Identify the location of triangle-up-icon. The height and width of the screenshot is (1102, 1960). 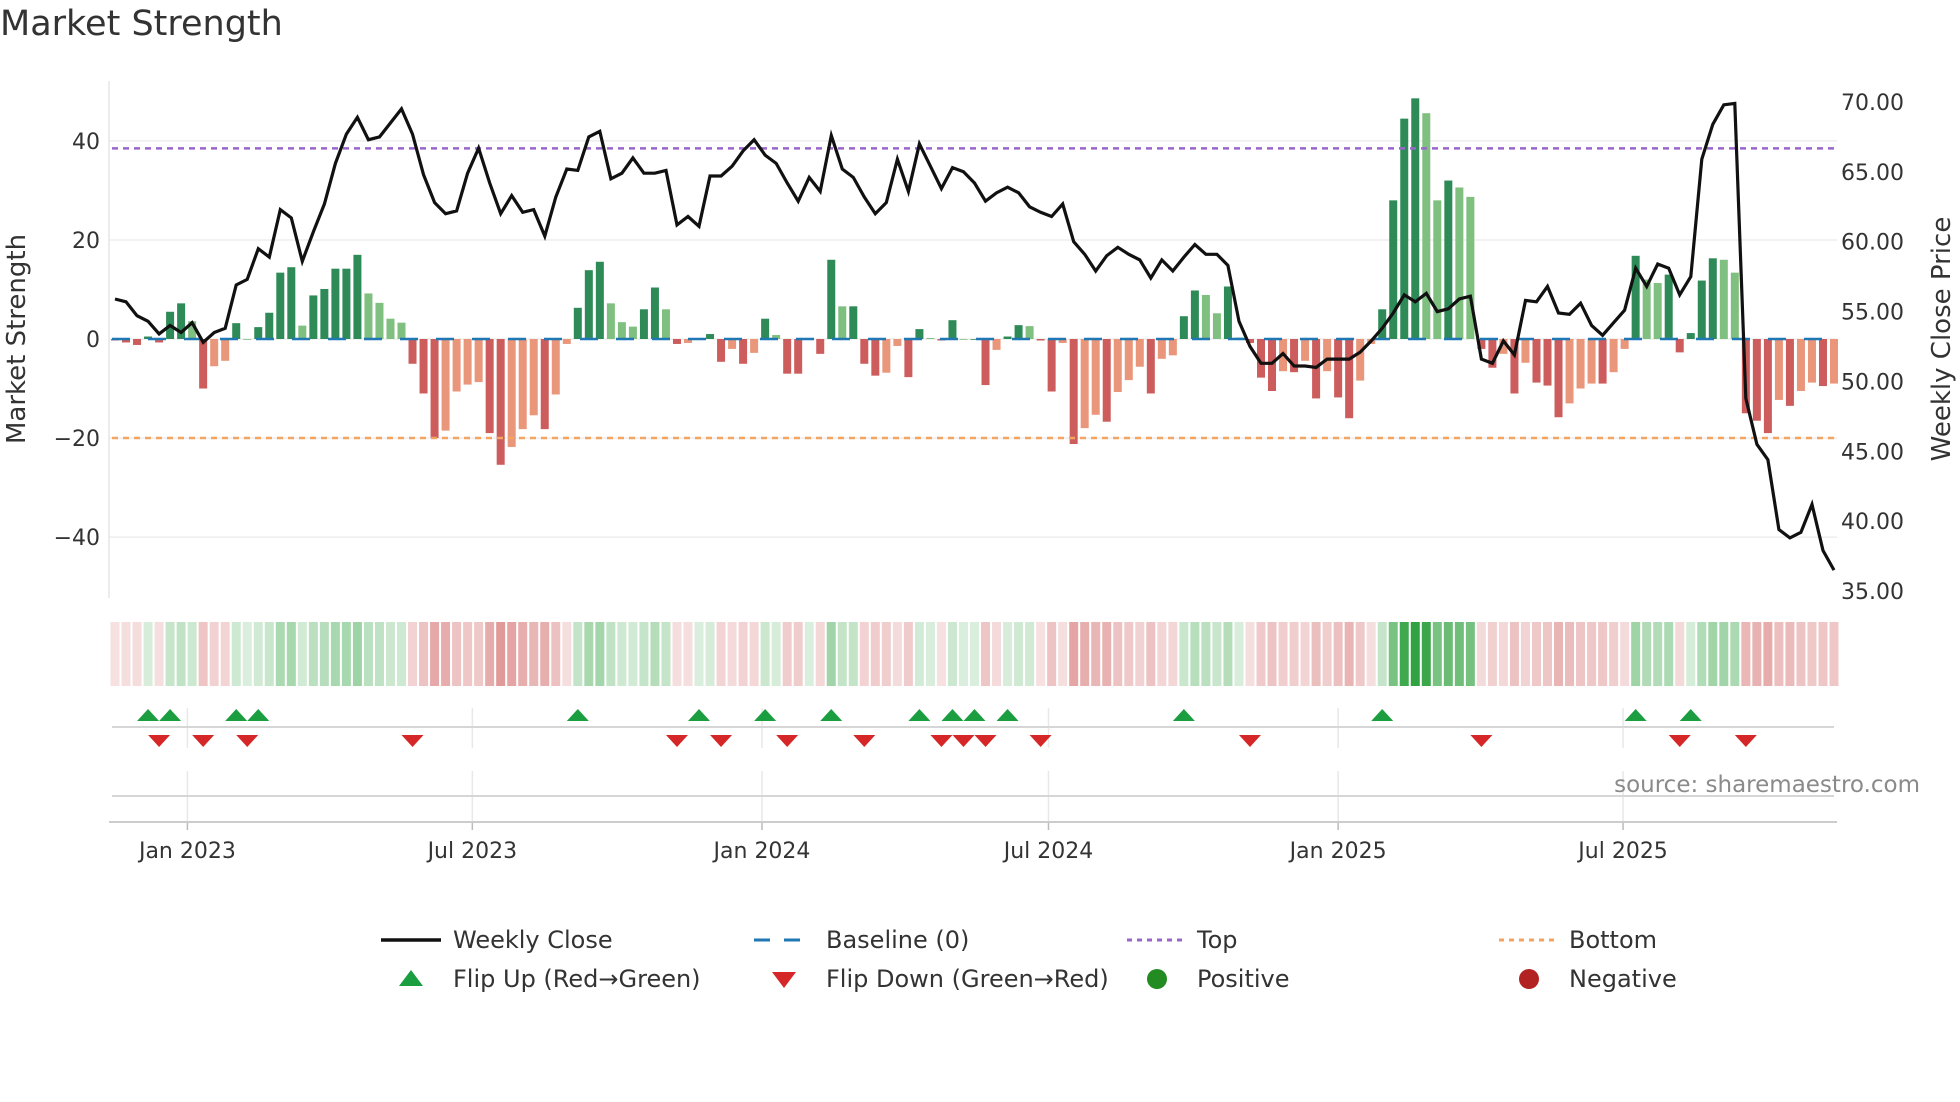
(411, 978).